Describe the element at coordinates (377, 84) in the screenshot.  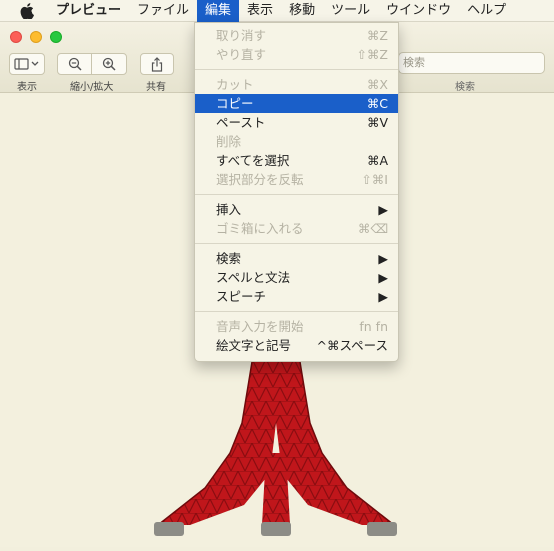
I see `menu-item-shortcut: ⌘X` at that location.